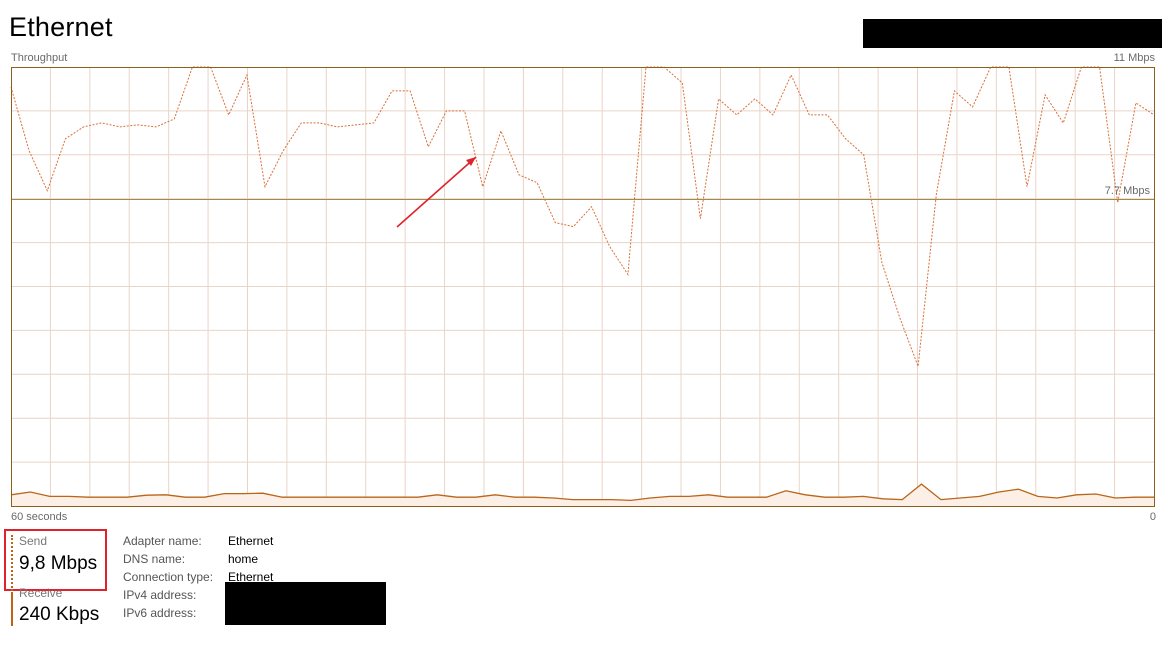 The height and width of the screenshot is (657, 1170). Describe the element at coordinates (59, 614) in the screenshot. I see `receive-value: 240 Kbps` at that location.